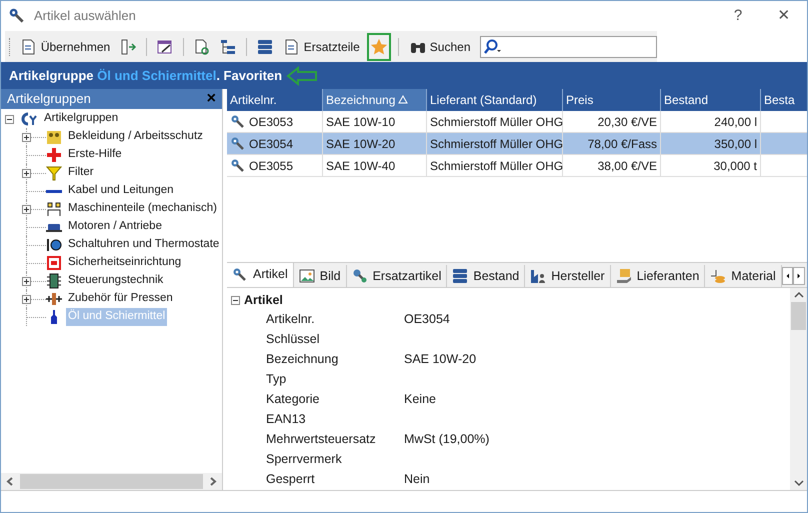  Describe the element at coordinates (360, 276) in the screenshot. I see `wrench-gear-icon` at that location.